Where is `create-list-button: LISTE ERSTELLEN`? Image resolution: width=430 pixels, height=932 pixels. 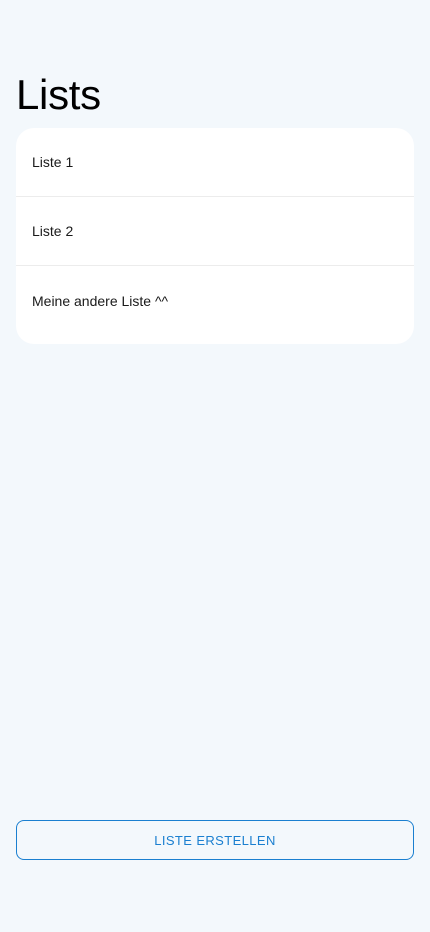
create-list-button: LISTE ERSTELLEN is located at coordinates (215, 840).